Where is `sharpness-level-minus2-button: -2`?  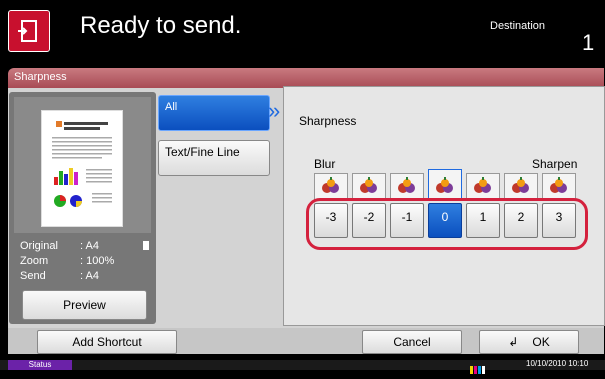 sharpness-level-minus2-button: -2 is located at coordinates (369, 220).